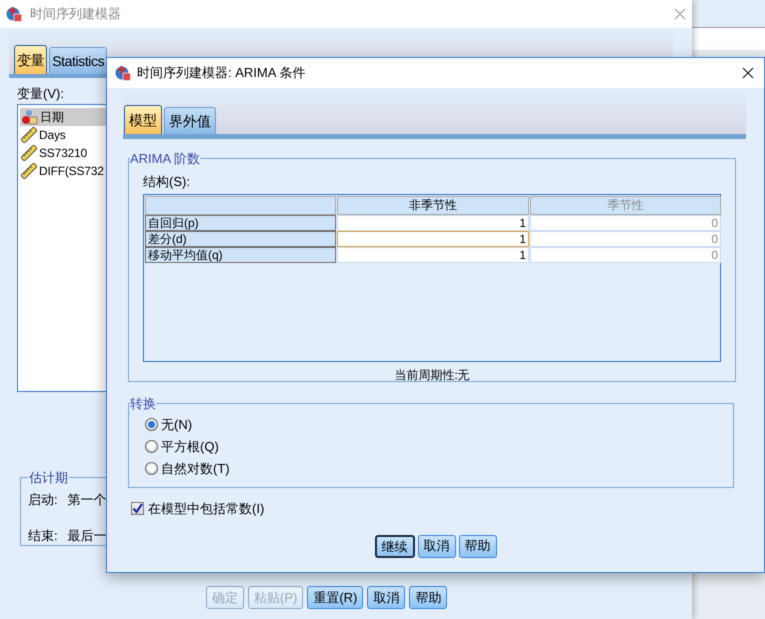  Describe the element at coordinates (43, 536) in the screenshot. I see `period-label: 结束:` at that location.